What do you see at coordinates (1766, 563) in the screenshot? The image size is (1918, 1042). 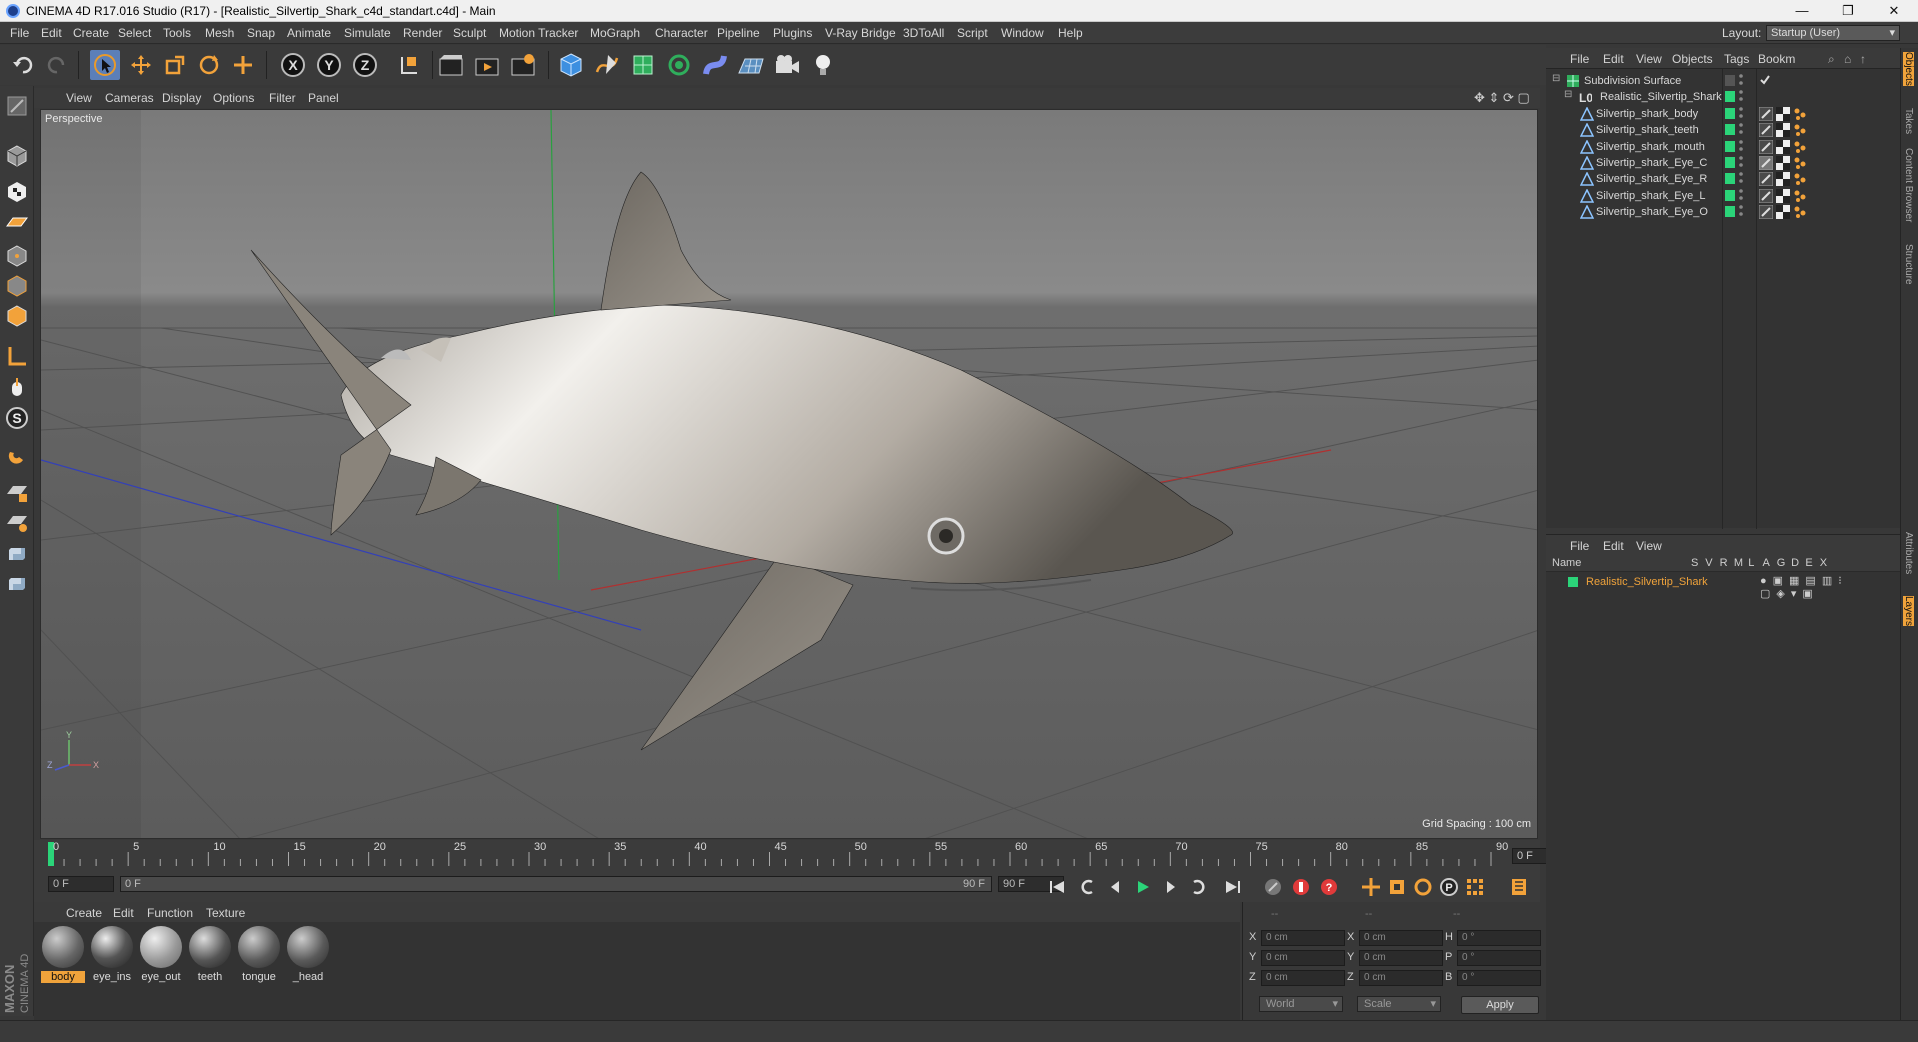 I see `layer-header-col: A` at bounding box center [1766, 563].